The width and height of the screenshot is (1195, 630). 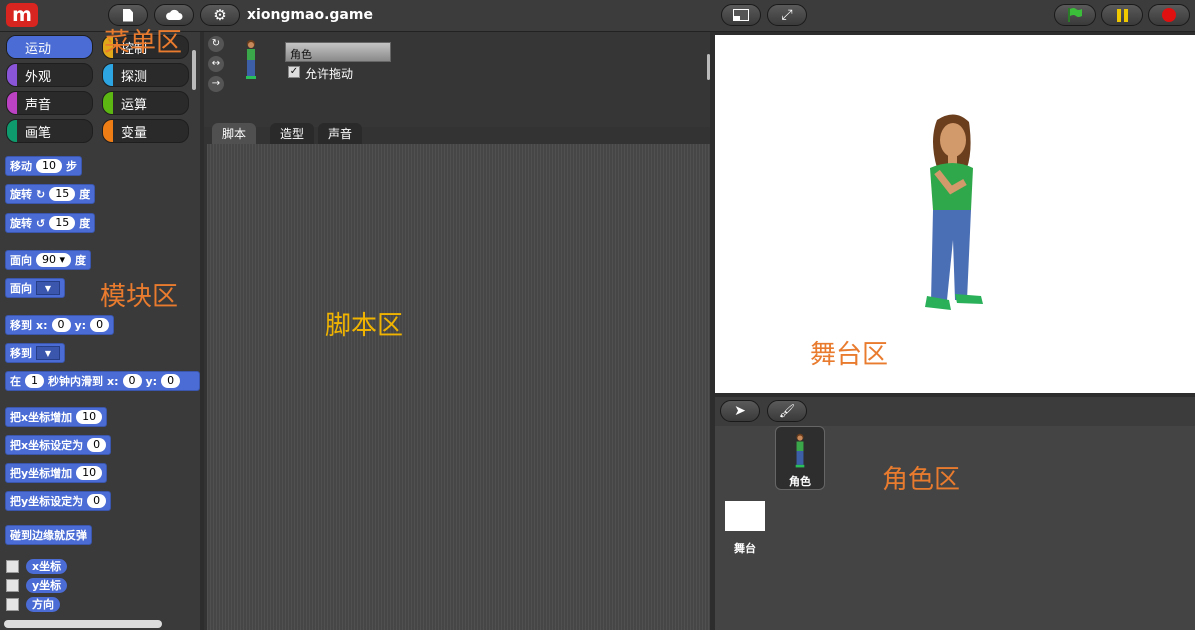 I want to click on paint-new-sprite-button: 🖌, so click(x=787, y=411).